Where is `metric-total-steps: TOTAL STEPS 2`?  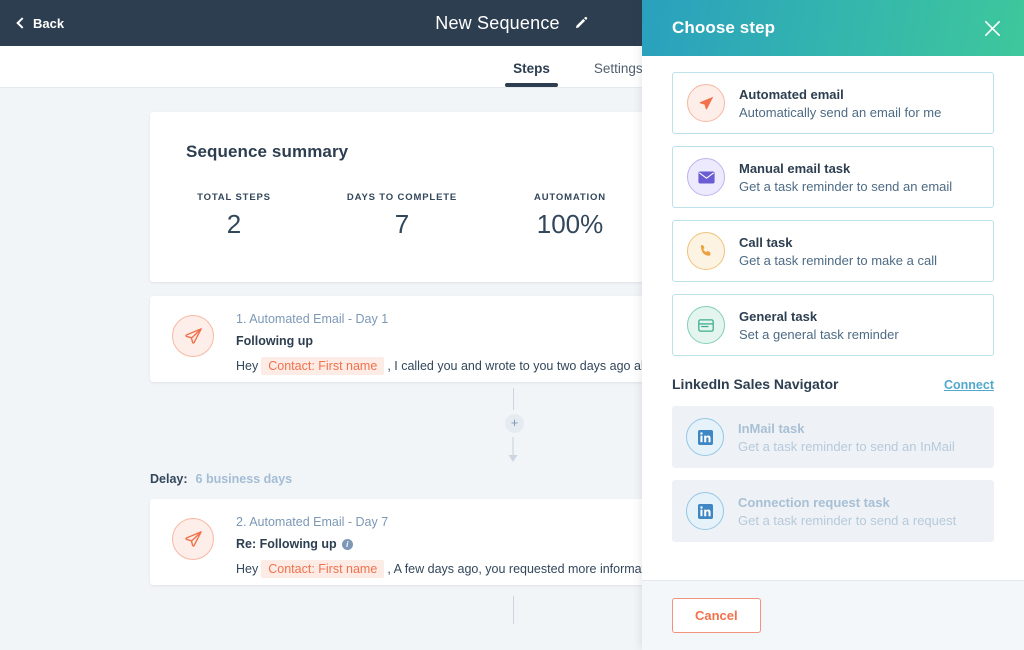
metric-total-steps: TOTAL STEPS 2 is located at coordinates (234, 216).